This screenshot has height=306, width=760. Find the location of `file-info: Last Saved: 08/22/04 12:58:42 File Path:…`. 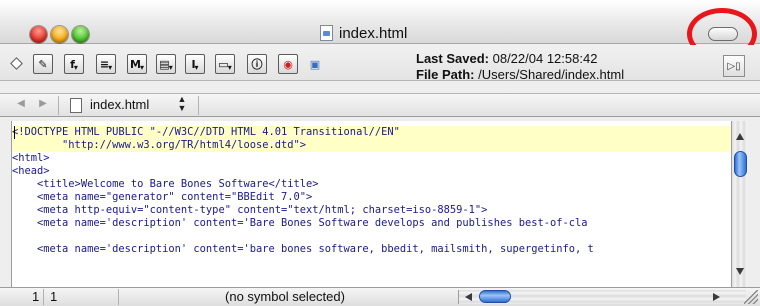

file-info: Last Saved: 08/22/04 12:58:42 File Path:… is located at coordinates (520, 67).